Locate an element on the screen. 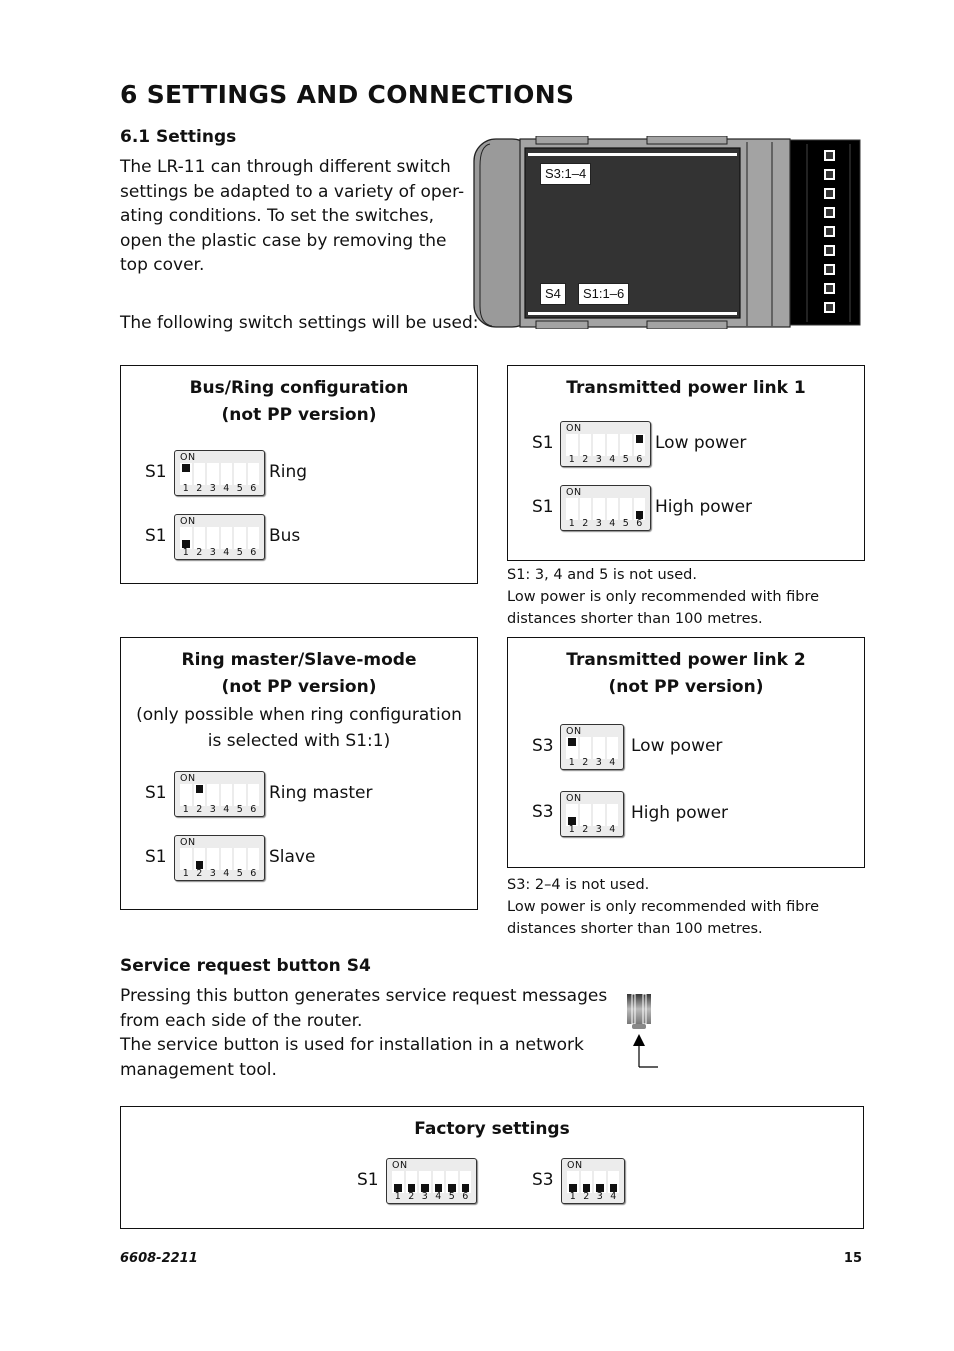  note-line: Low power is only recommended with fibre is located at coordinates (663, 597).